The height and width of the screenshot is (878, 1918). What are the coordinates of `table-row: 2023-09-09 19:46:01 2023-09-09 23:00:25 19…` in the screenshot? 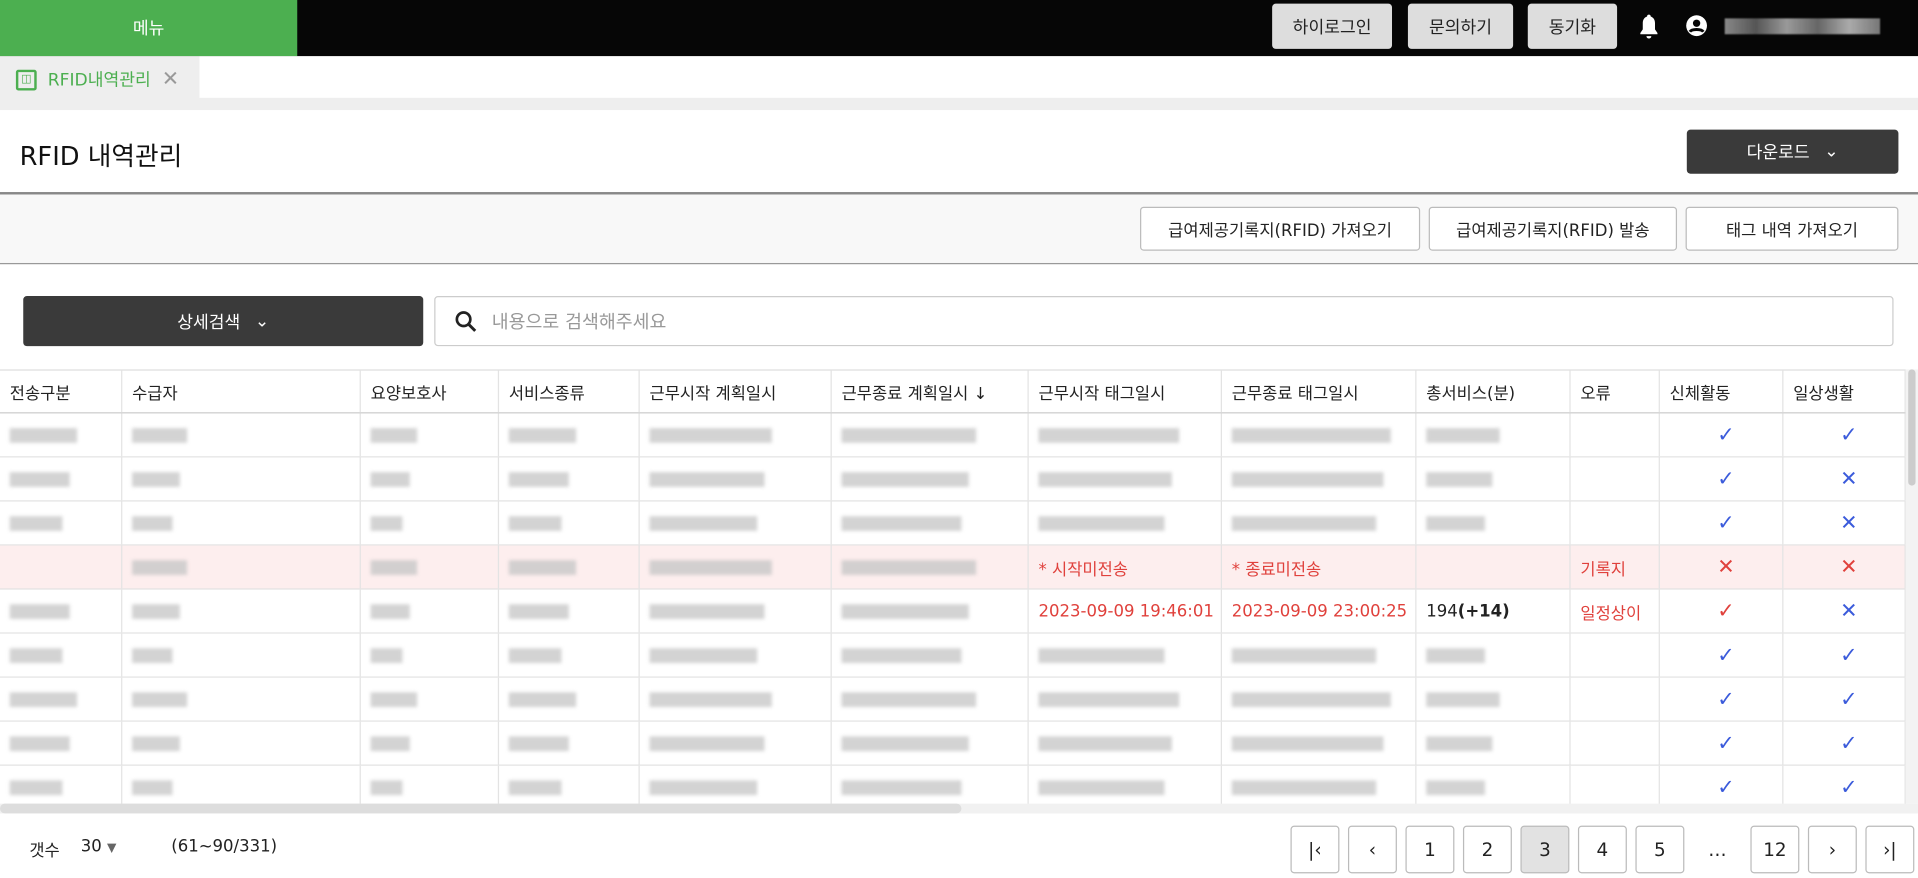 It's located at (953, 611).